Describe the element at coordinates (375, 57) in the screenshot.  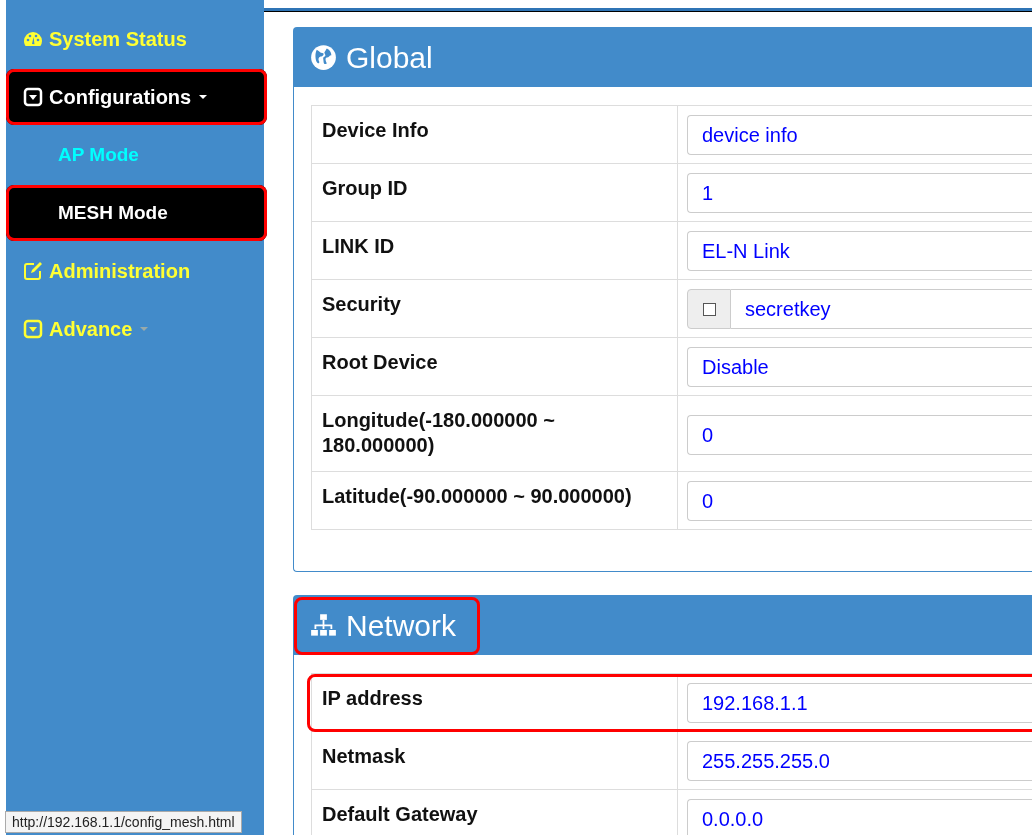
I see `panel-title: Global` at that location.